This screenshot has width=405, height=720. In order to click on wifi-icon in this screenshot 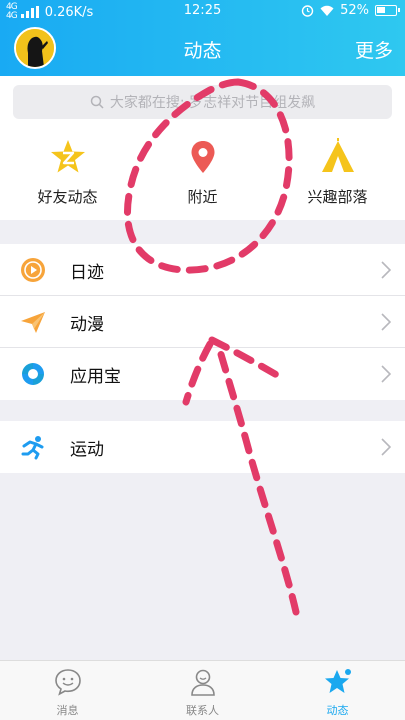, I will do `click(327, 10)`.